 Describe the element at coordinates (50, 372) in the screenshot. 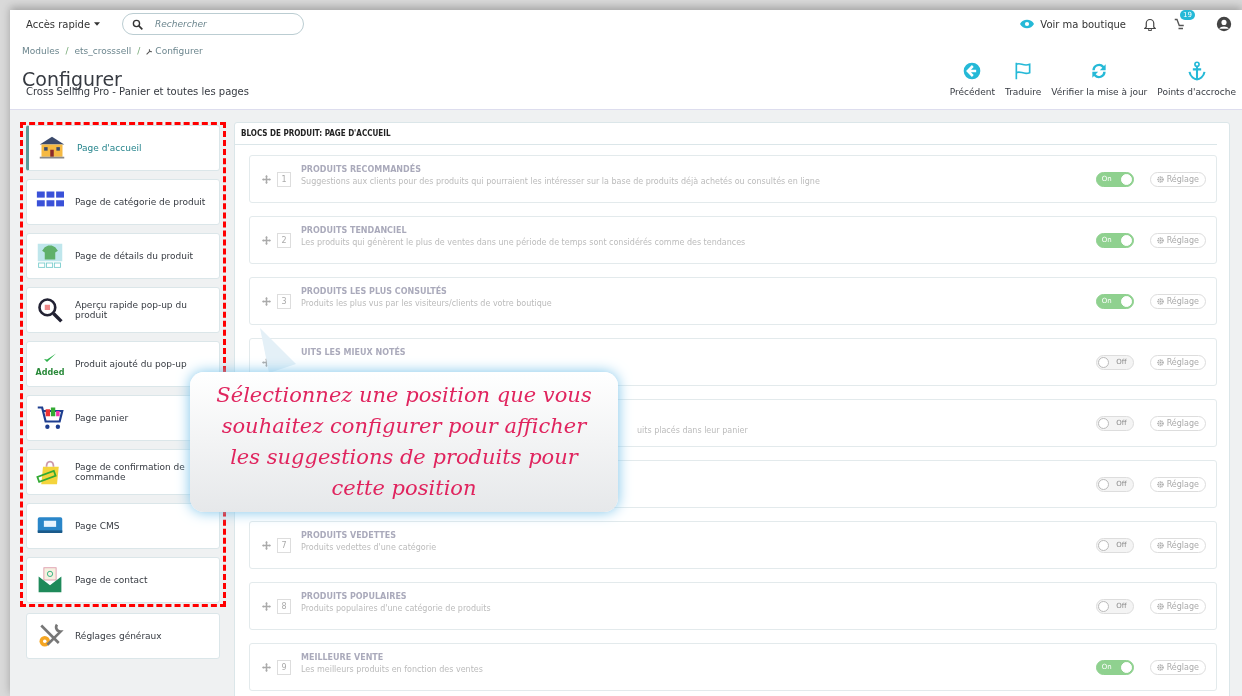

I see `icon-caption: Added` at that location.